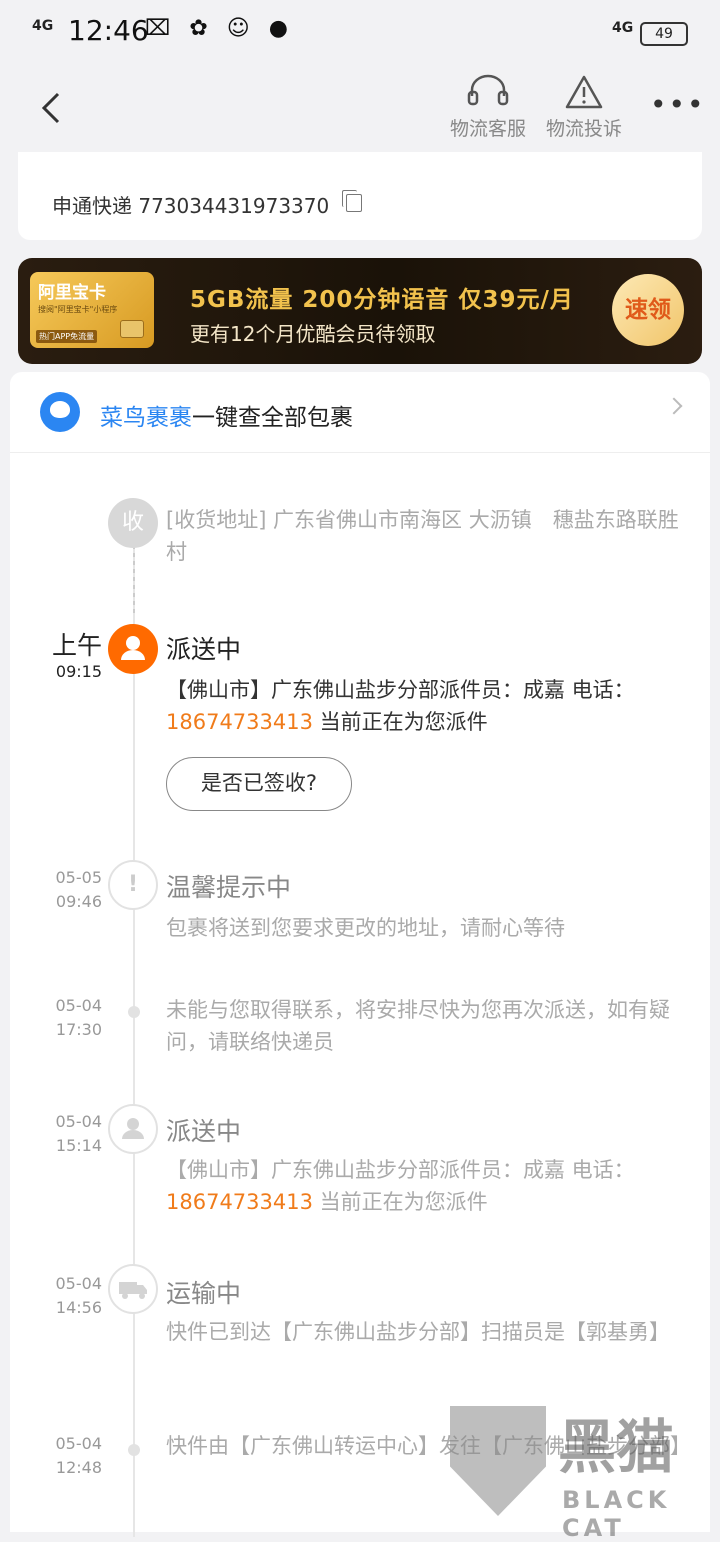 Image resolution: width=720 pixels, height=1542 pixels. What do you see at coordinates (61, 1134) in the screenshot?
I see `event-time: 05-04 15:14` at bounding box center [61, 1134].